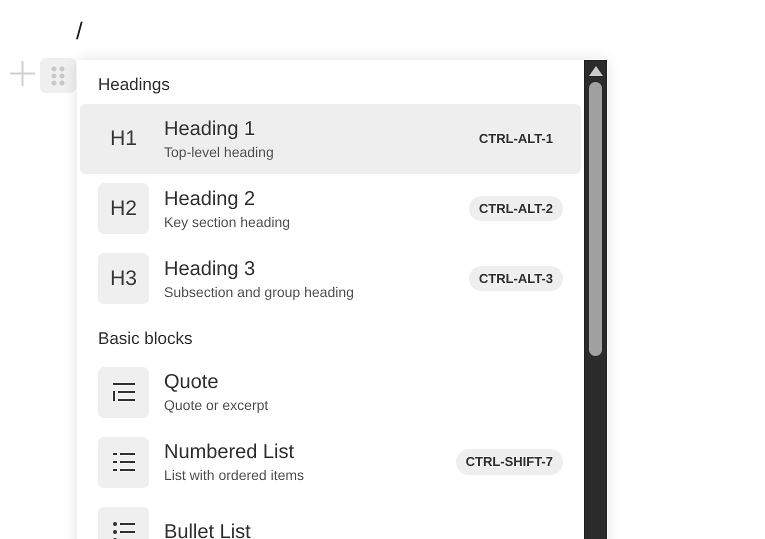  What do you see at coordinates (217, 405) in the screenshot?
I see `item-subtitle: Quote or excerpt` at bounding box center [217, 405].